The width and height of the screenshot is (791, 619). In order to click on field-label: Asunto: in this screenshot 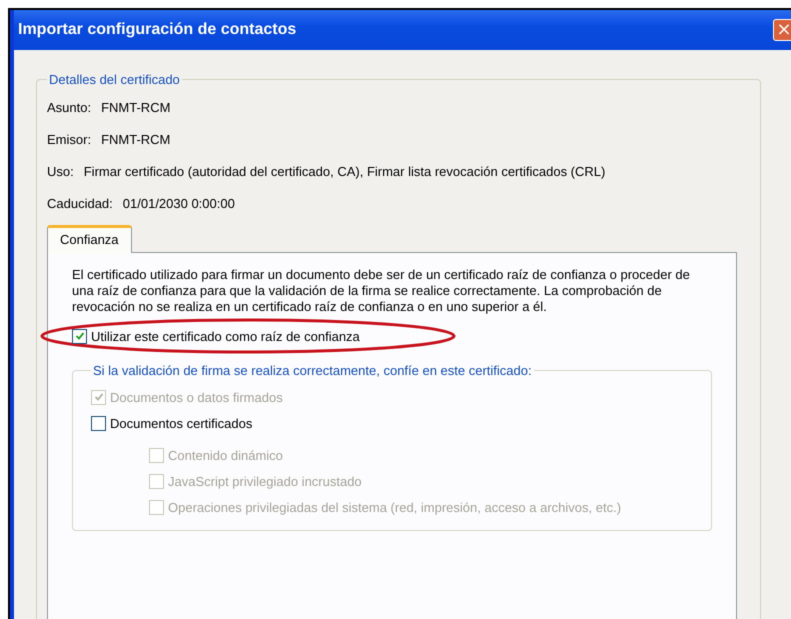, I will do `click(69, 107)`.